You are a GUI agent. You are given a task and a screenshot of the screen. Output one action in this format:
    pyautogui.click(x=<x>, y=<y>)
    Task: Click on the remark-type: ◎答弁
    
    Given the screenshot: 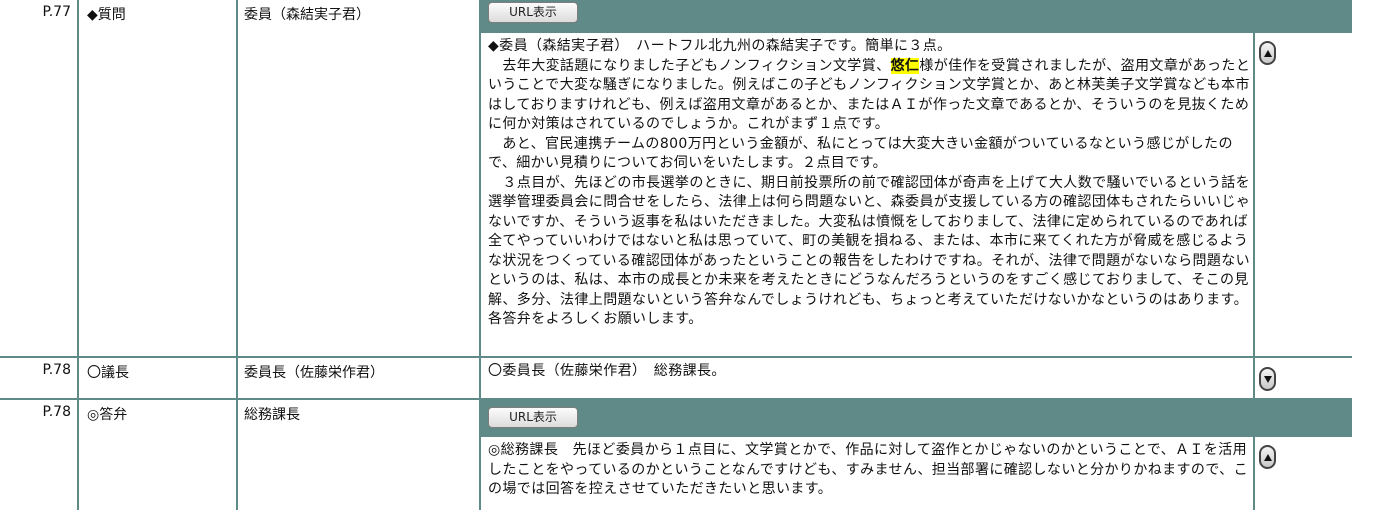 What is the action you would take?
    pyautogui.click(x=157, y=455)
    